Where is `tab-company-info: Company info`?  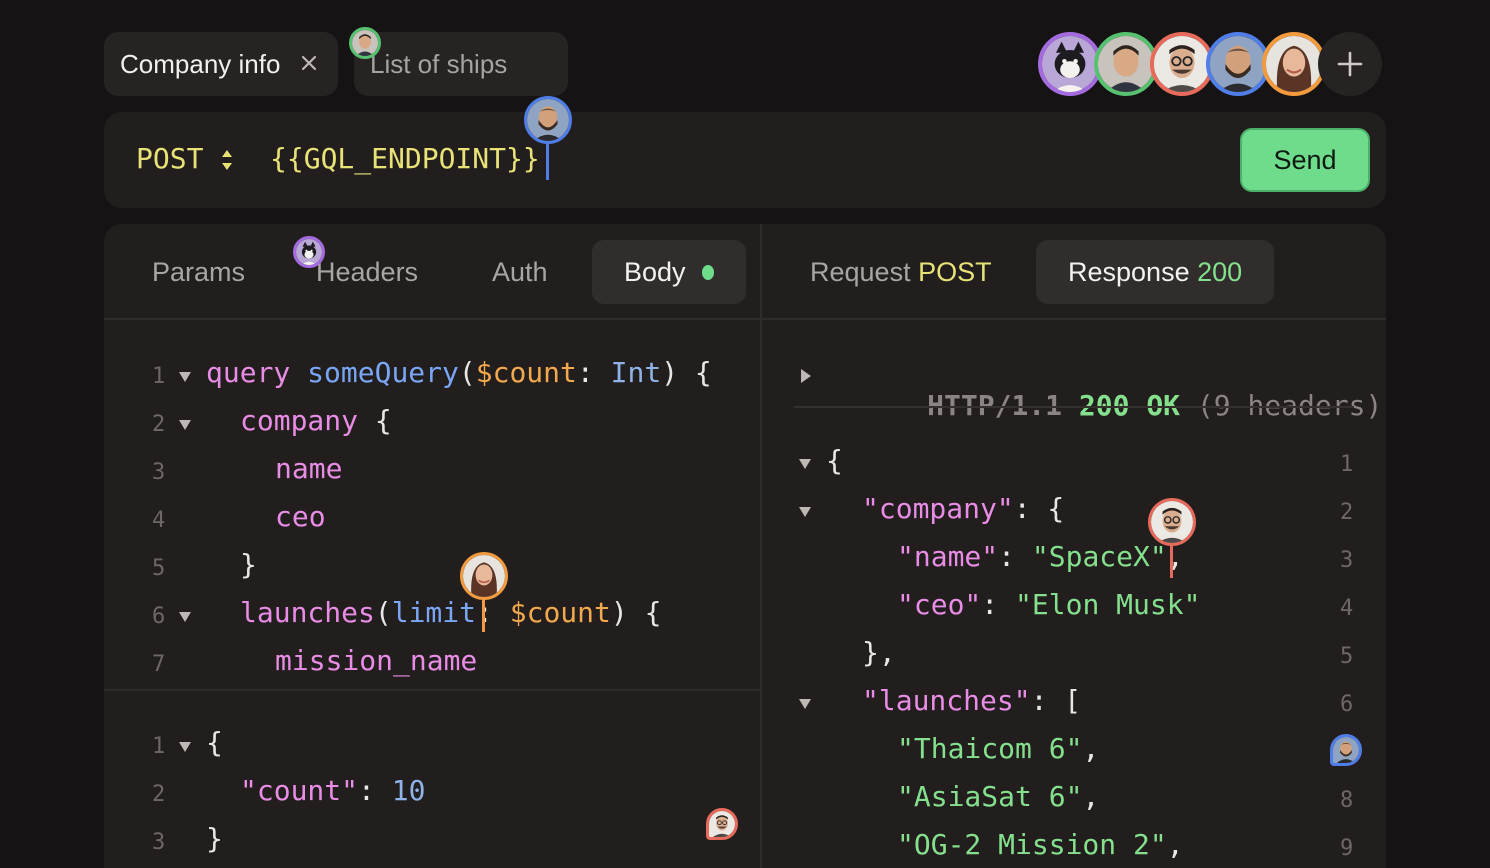
tab-company-info: Company info is located at coordinates (221, 64).